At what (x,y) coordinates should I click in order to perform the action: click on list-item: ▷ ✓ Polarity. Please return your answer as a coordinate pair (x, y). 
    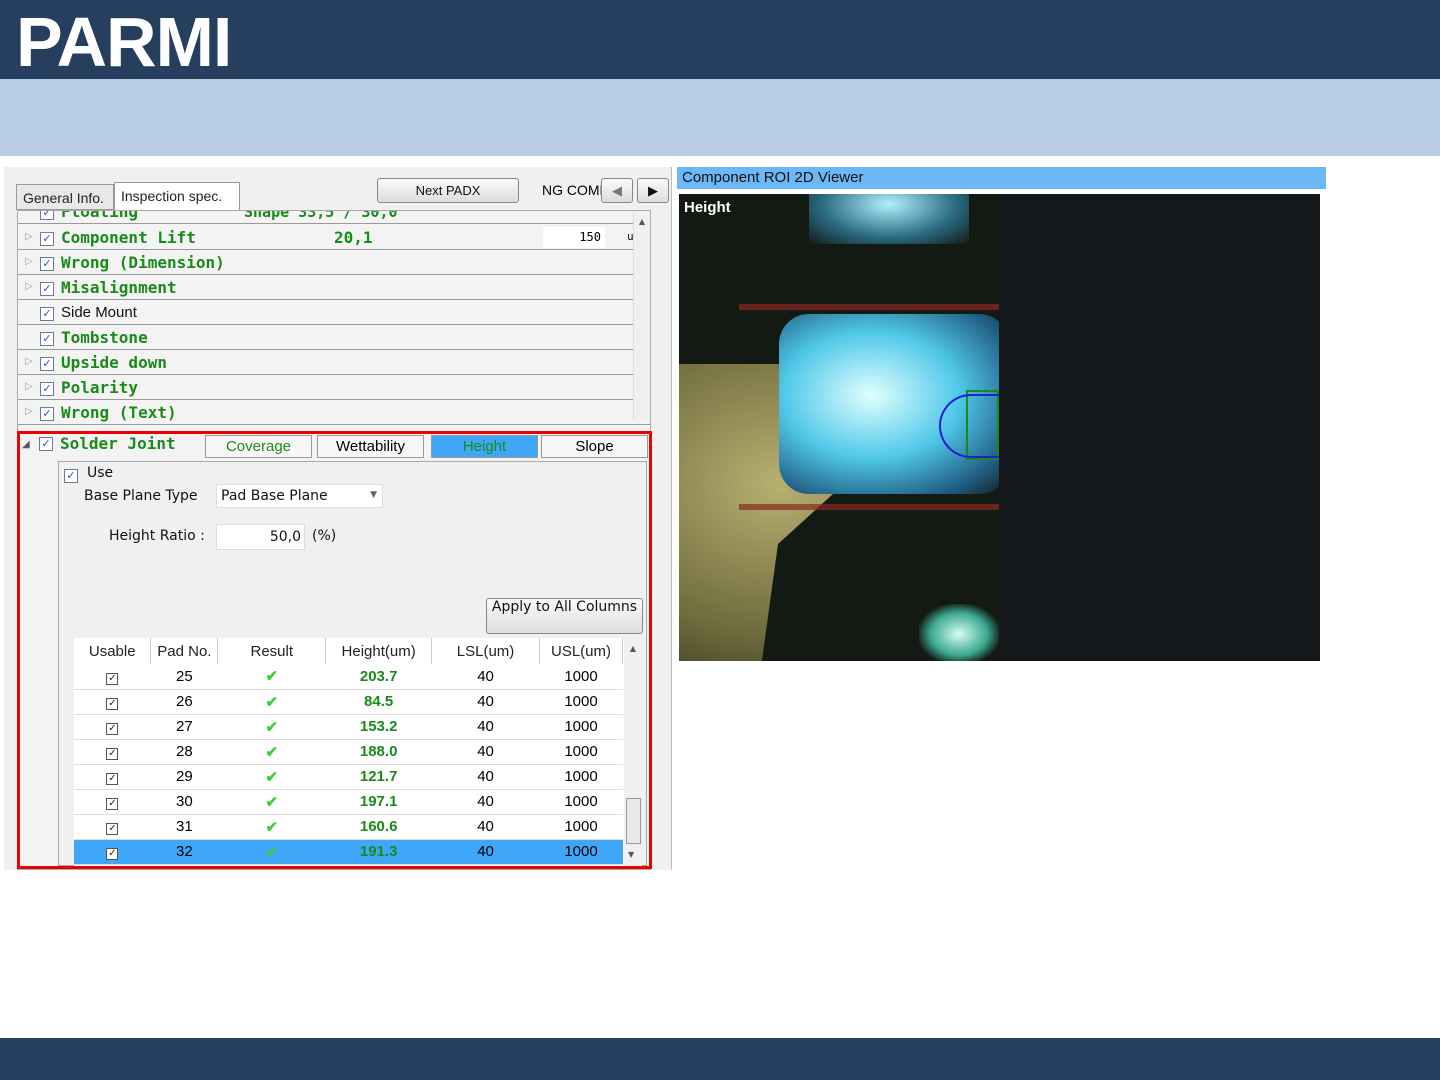
    Looking at the image, I should click on (334, 387).